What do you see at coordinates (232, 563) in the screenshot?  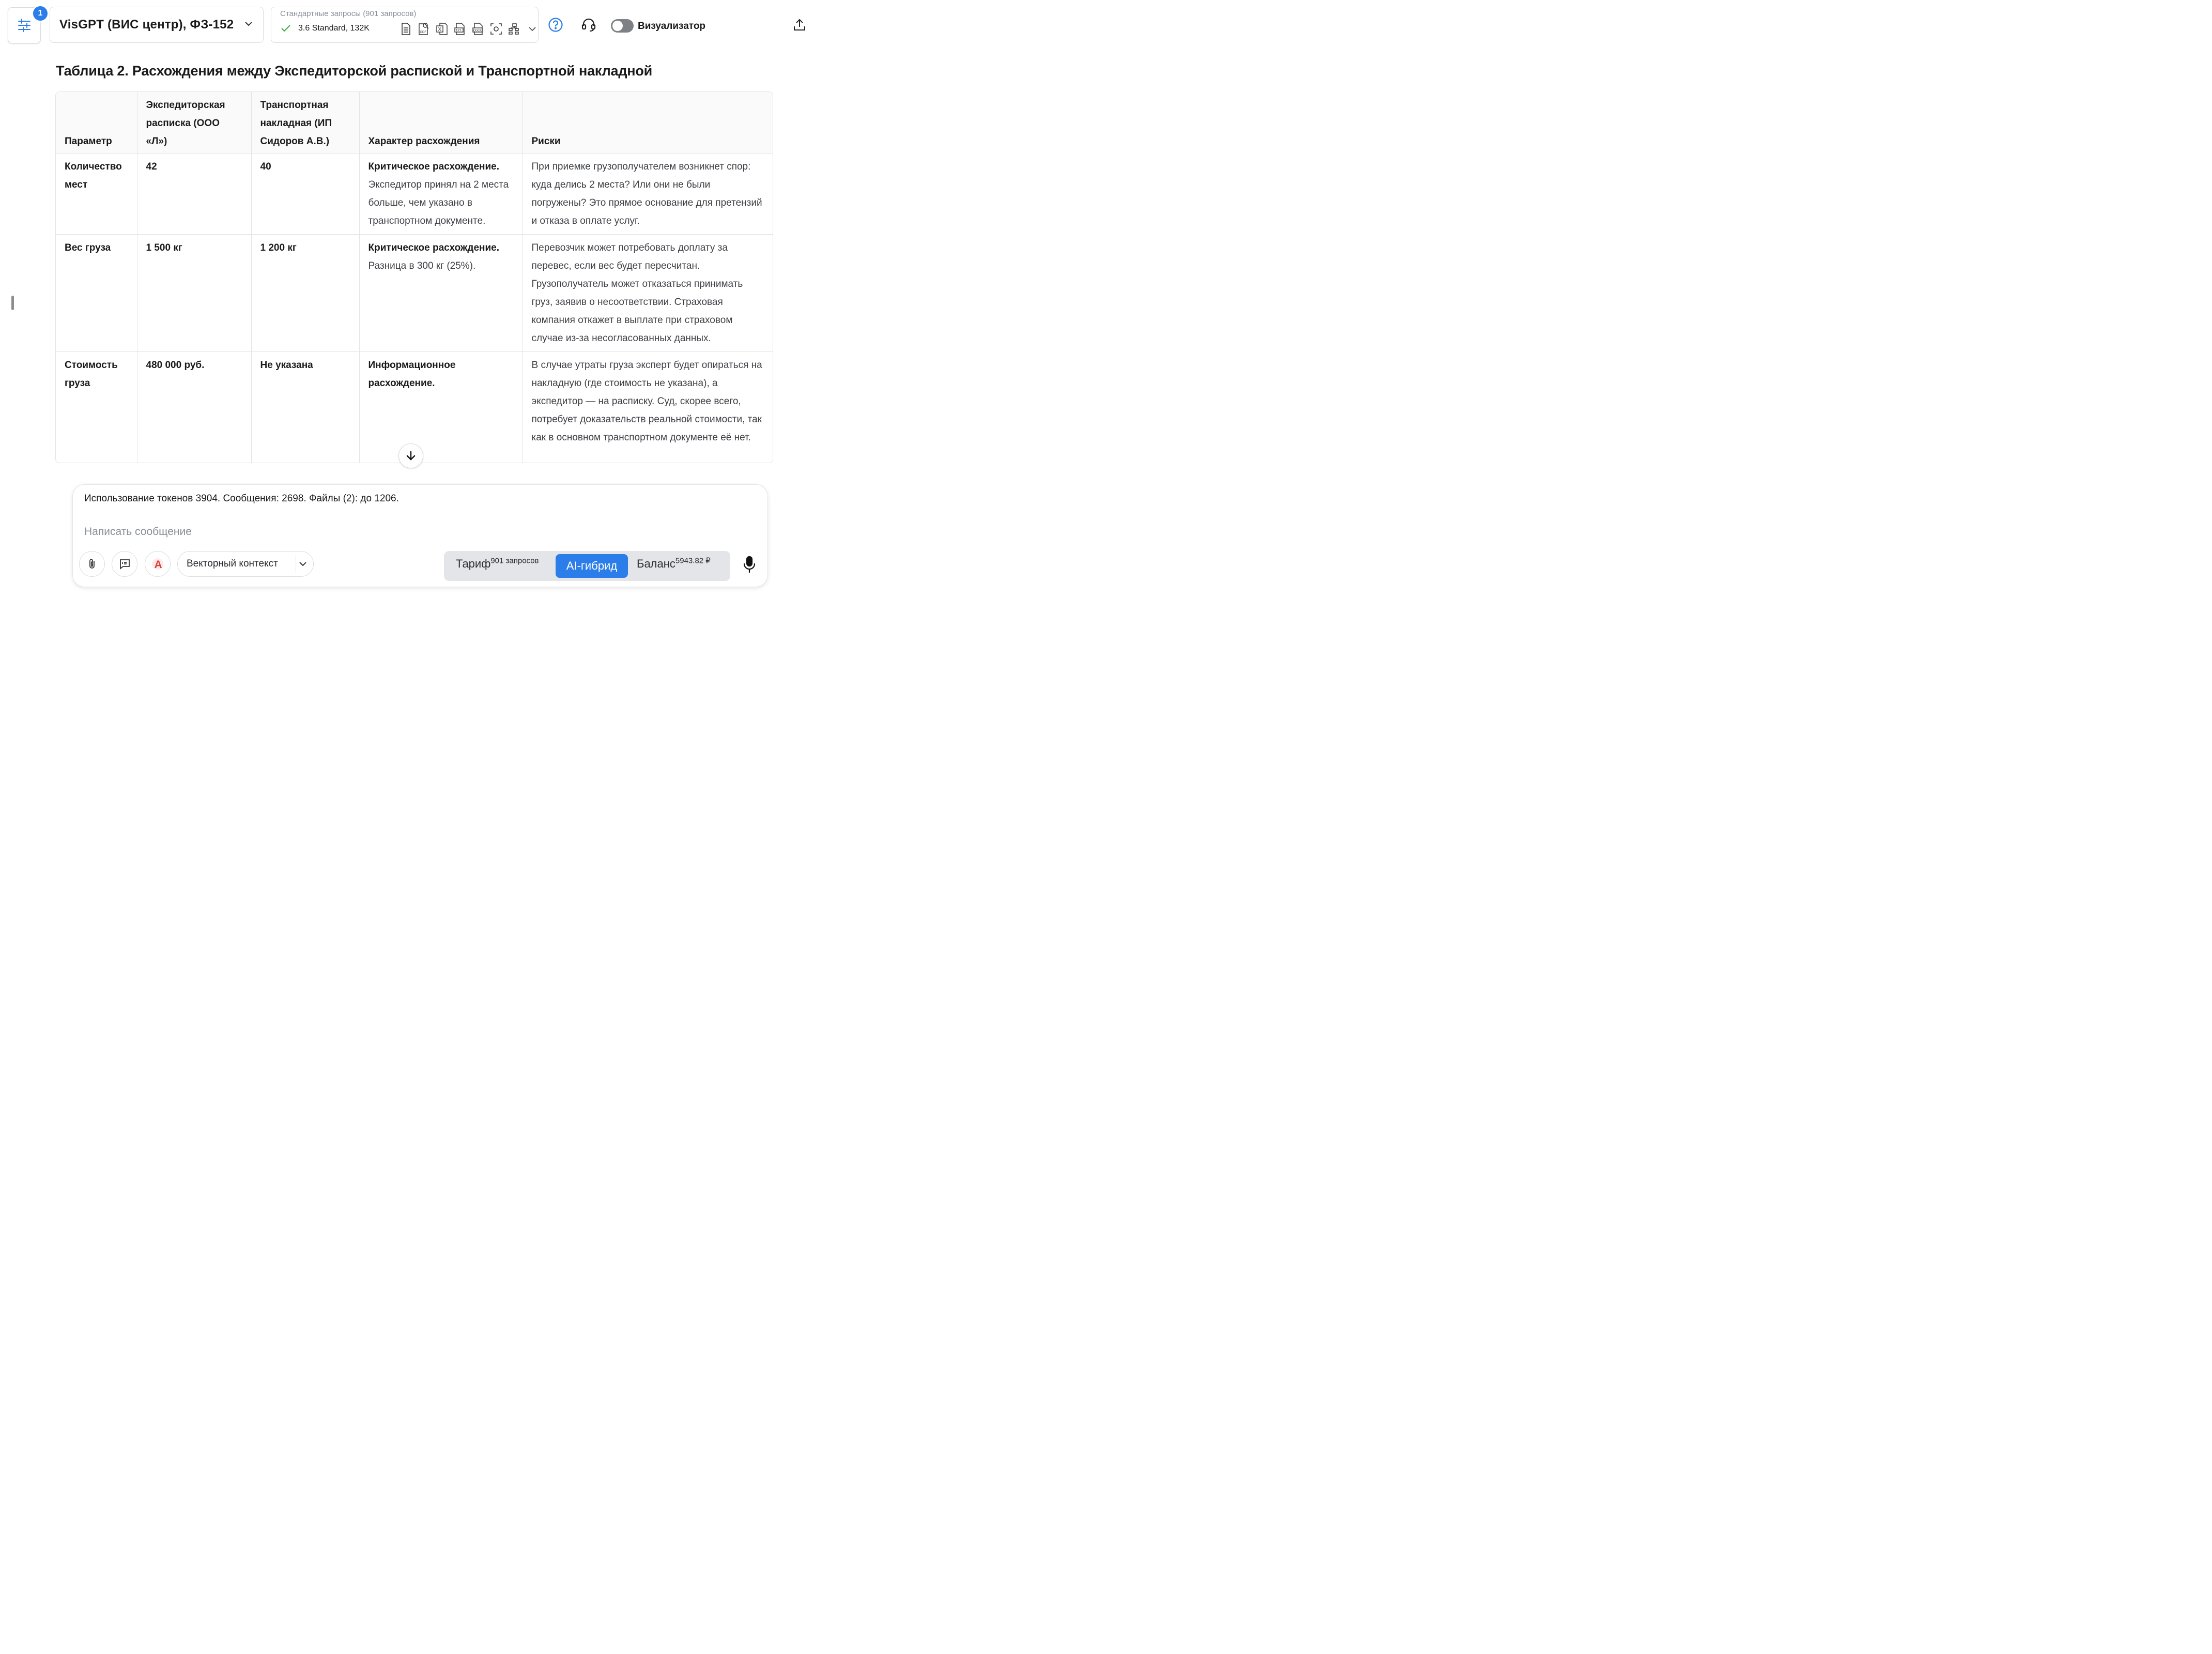 I see `vector-context-label: Векторный контекст` at bounding box center [232, 563].